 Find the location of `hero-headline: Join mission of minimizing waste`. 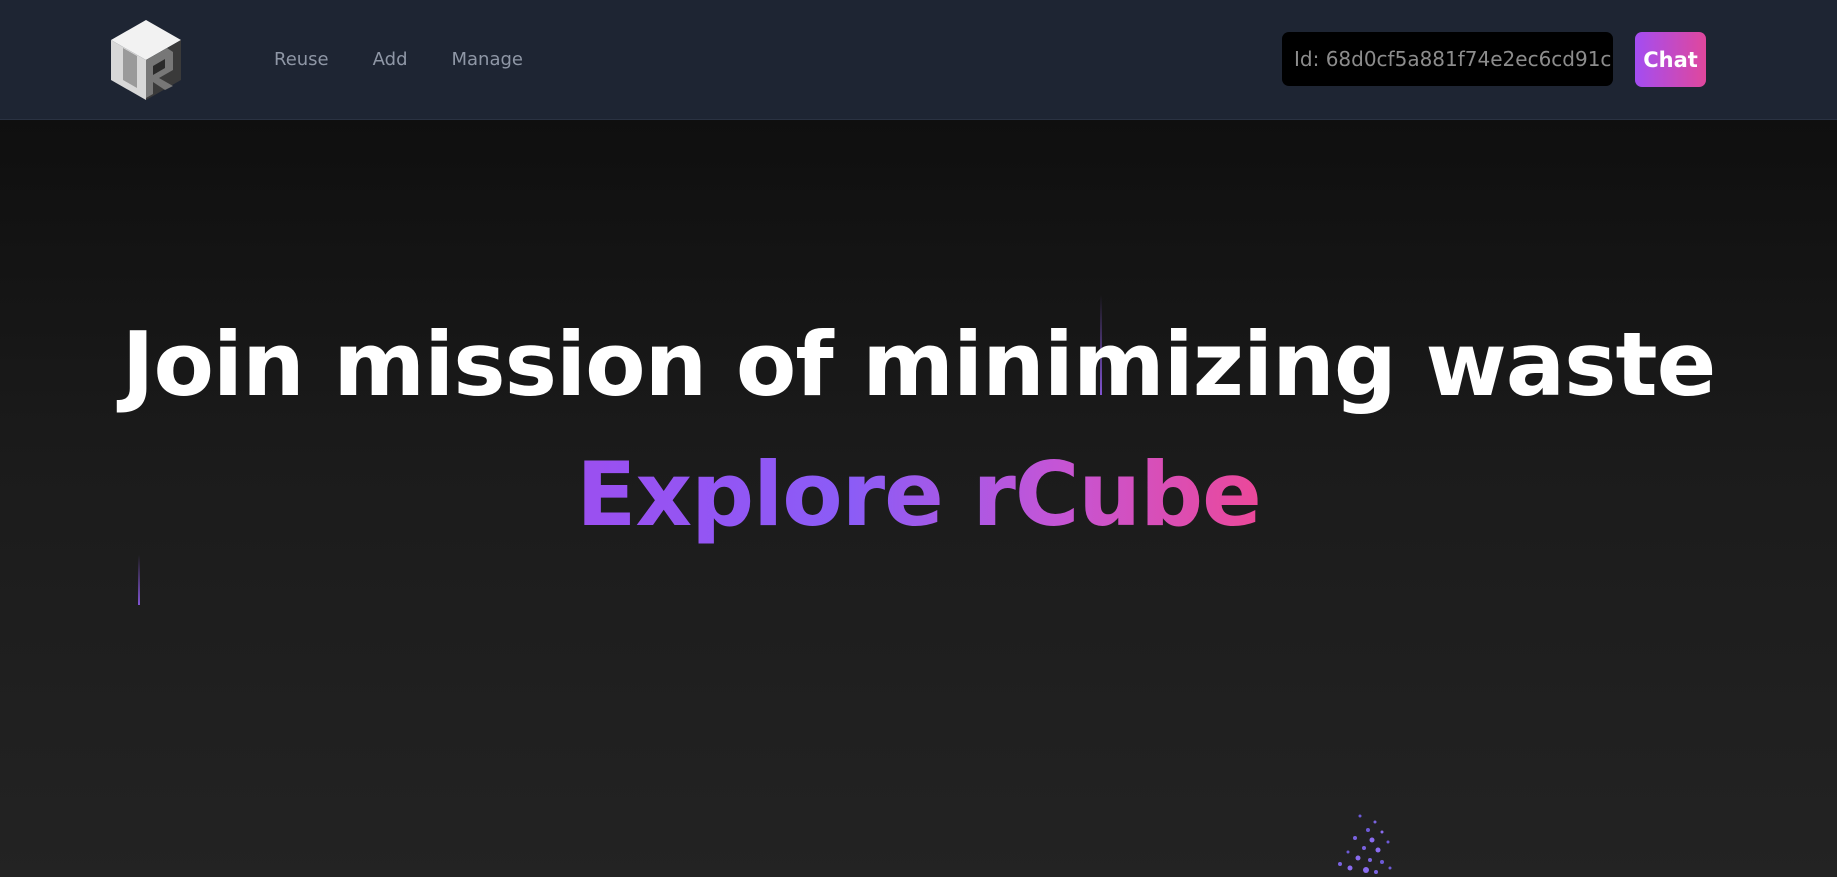

hero-headline: Join mission of minimizing waste is located at coordinates (919, 364).